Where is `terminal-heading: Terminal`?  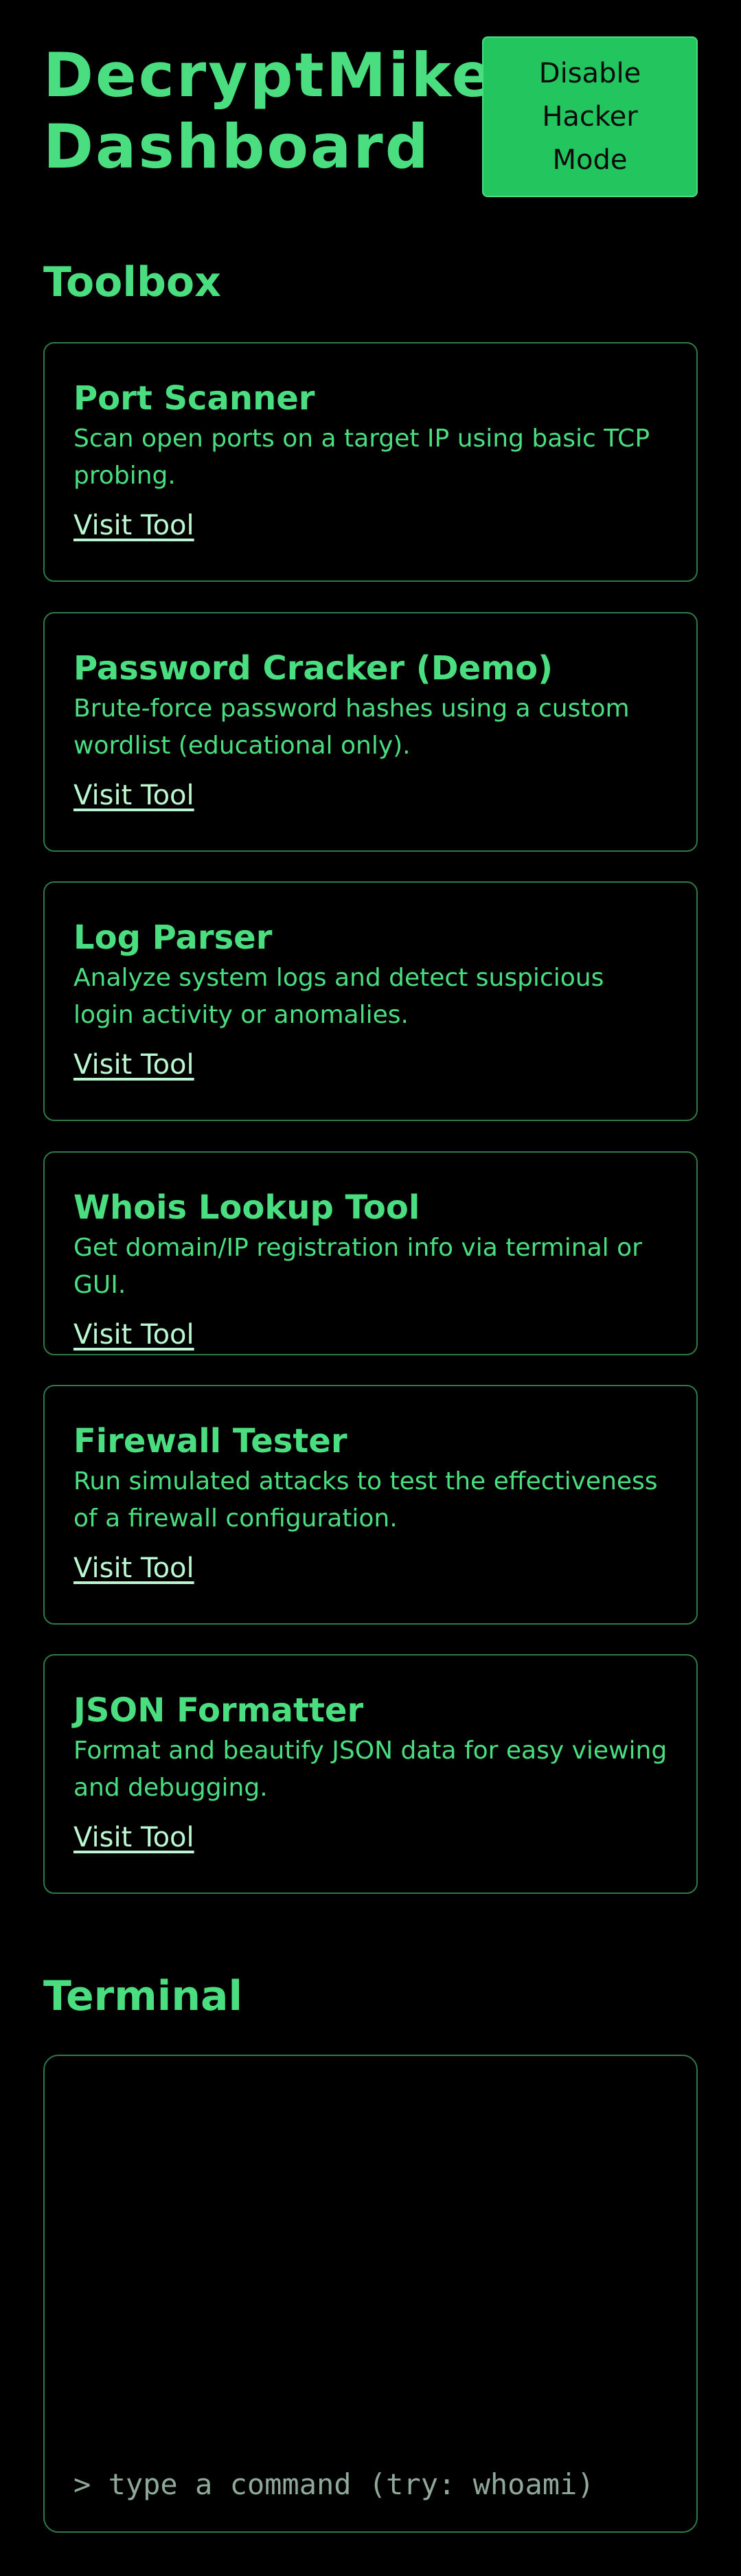
terminal-heading: Terminal is located at coordinates (143, 1996).